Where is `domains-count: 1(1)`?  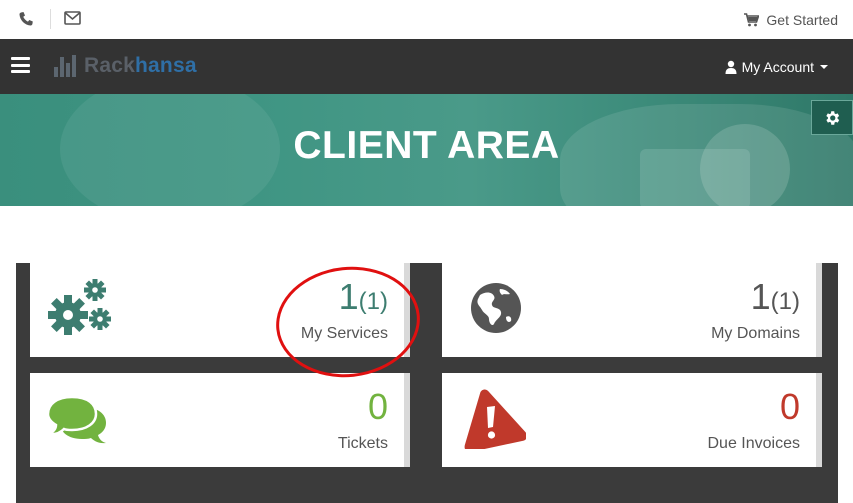
domains-count: 1(1) is located at coordinates (775, 296).